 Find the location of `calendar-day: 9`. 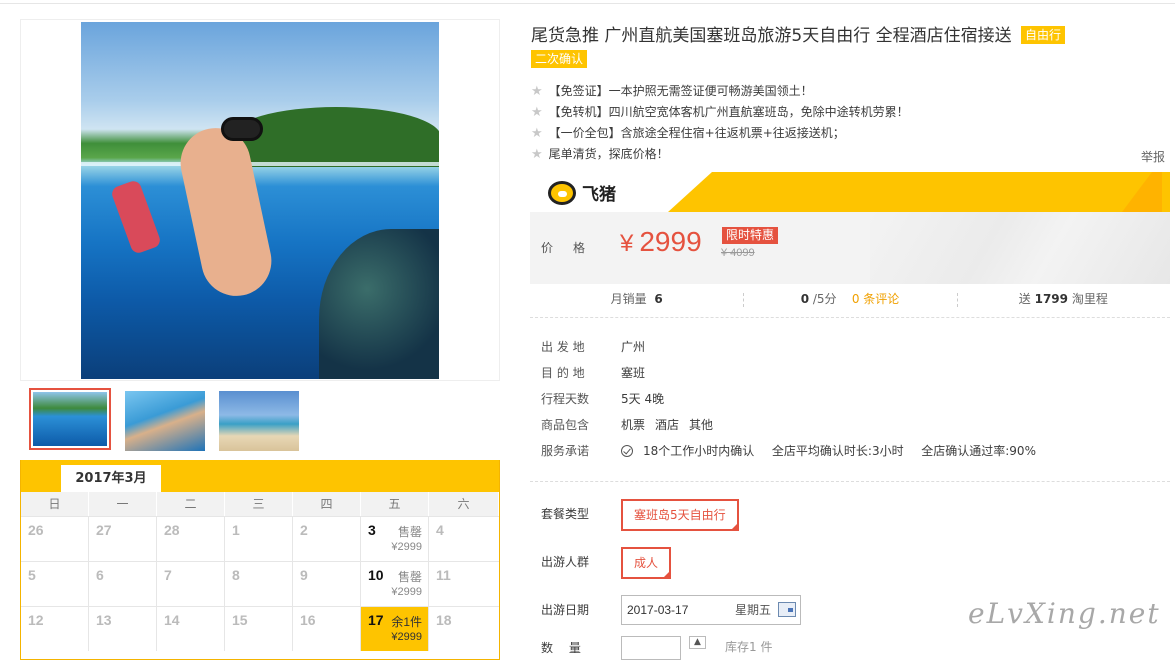

calendar-day: 9 is located at coordinates (327, 584).